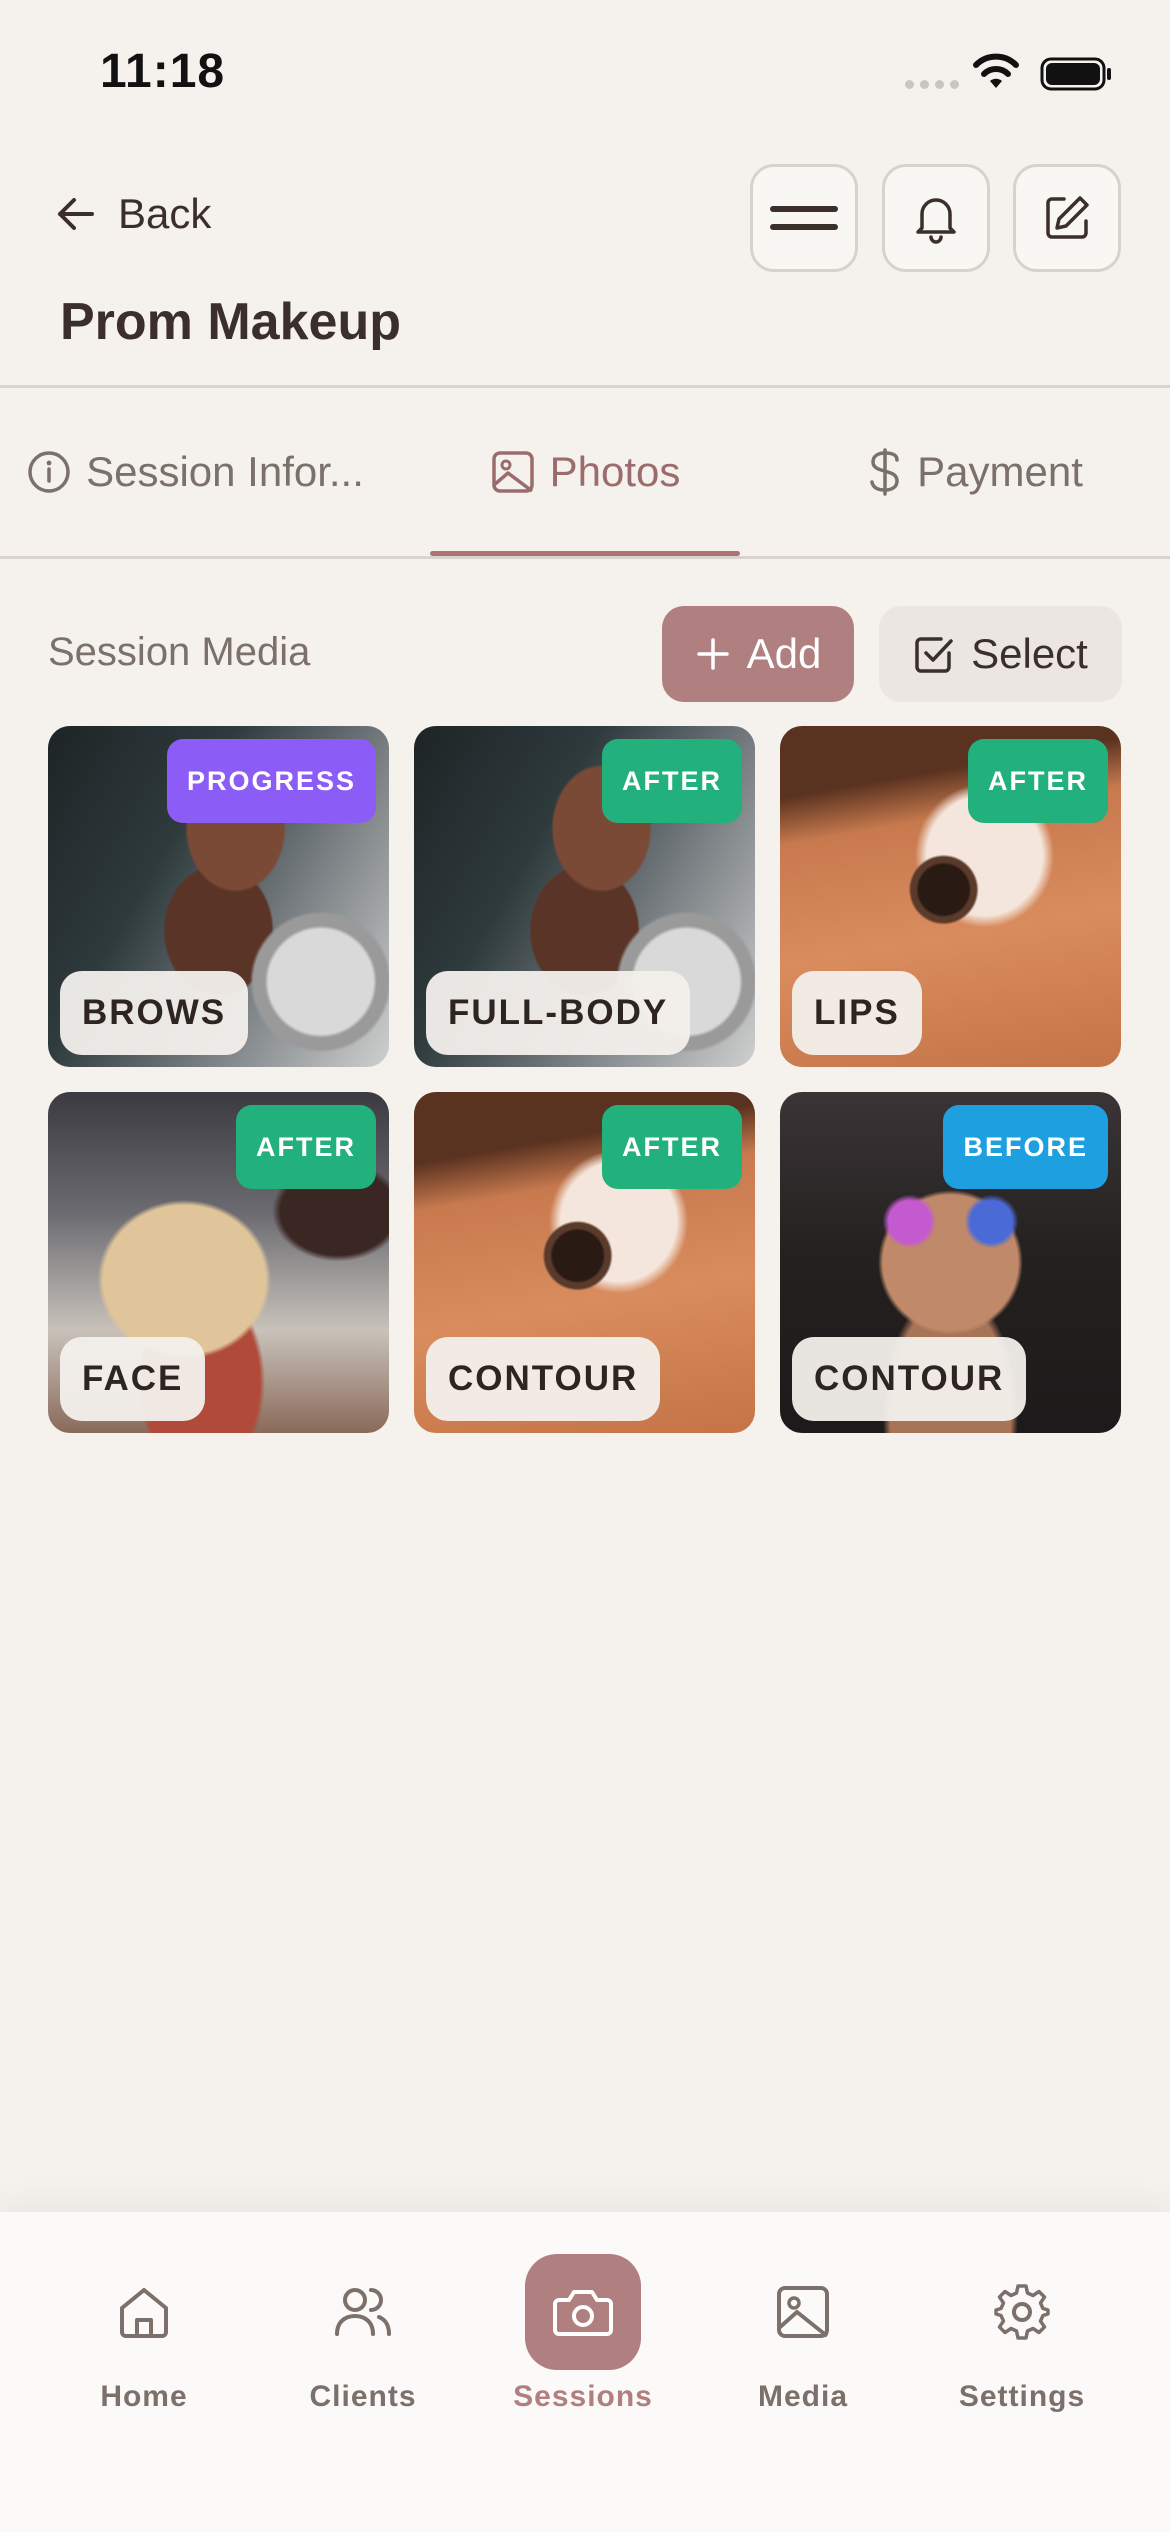  Describe the element at coordinates (583, 2396) in the screenshot. I see `nav-label: Sessions` at that location.